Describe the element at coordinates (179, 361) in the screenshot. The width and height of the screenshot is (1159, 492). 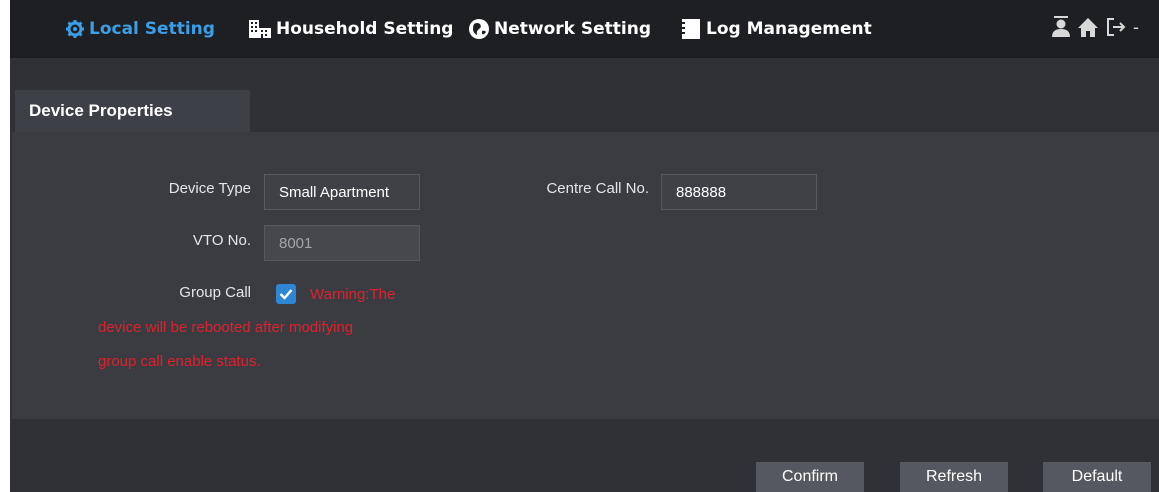
I see `warning-line-3: group call enable status.` at that location.